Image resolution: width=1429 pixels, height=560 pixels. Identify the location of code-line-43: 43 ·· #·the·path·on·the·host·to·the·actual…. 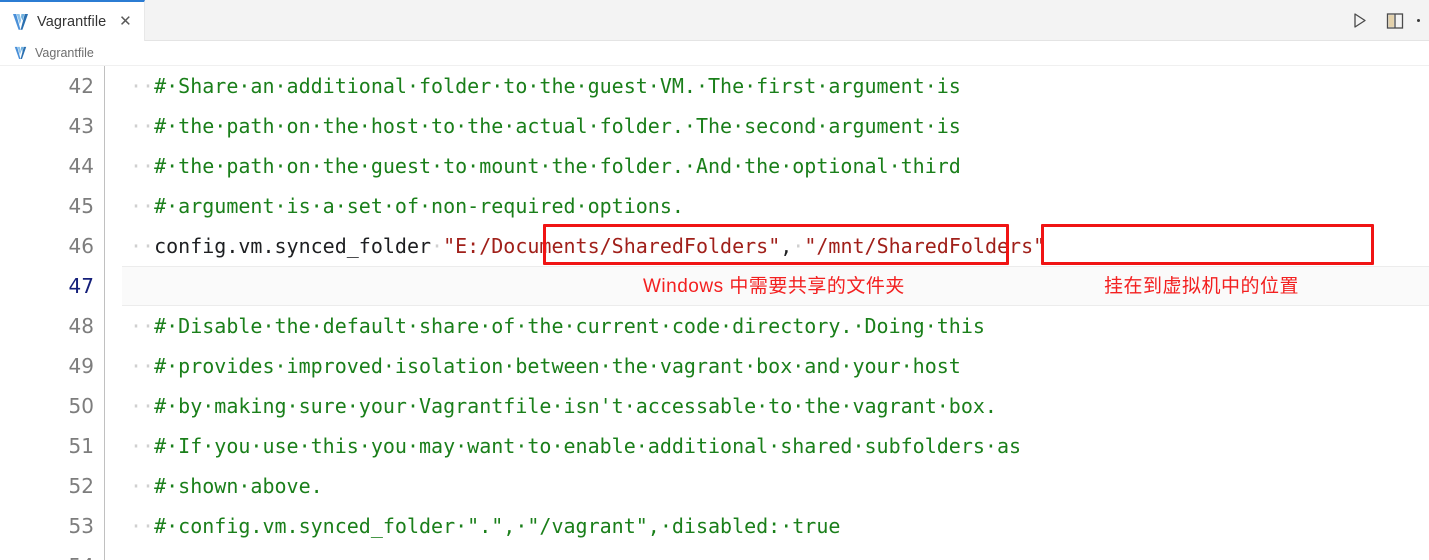
(714, 126).